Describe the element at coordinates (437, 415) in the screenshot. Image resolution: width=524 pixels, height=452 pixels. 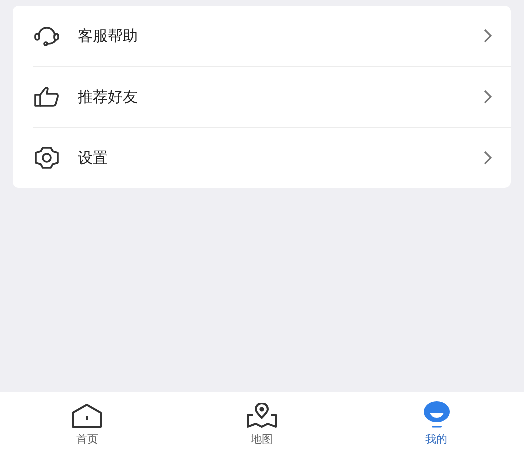
I see `profile-icon` at that location.